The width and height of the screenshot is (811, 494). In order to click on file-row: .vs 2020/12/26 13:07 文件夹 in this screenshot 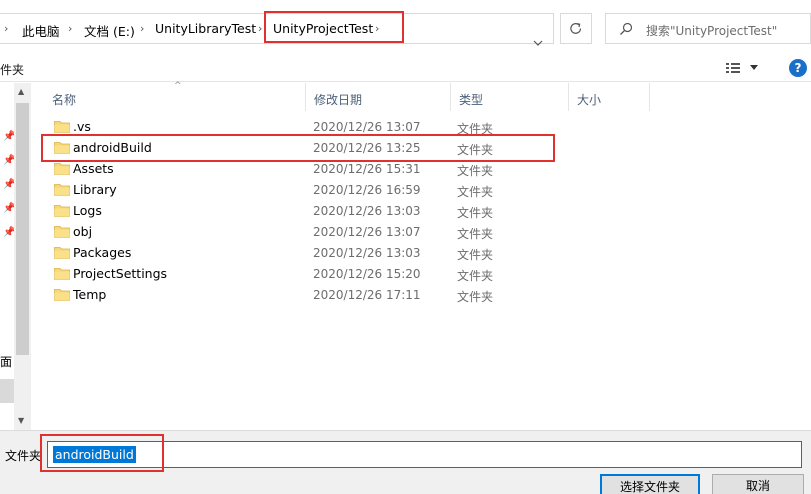, I will do `click(304, 127)`.